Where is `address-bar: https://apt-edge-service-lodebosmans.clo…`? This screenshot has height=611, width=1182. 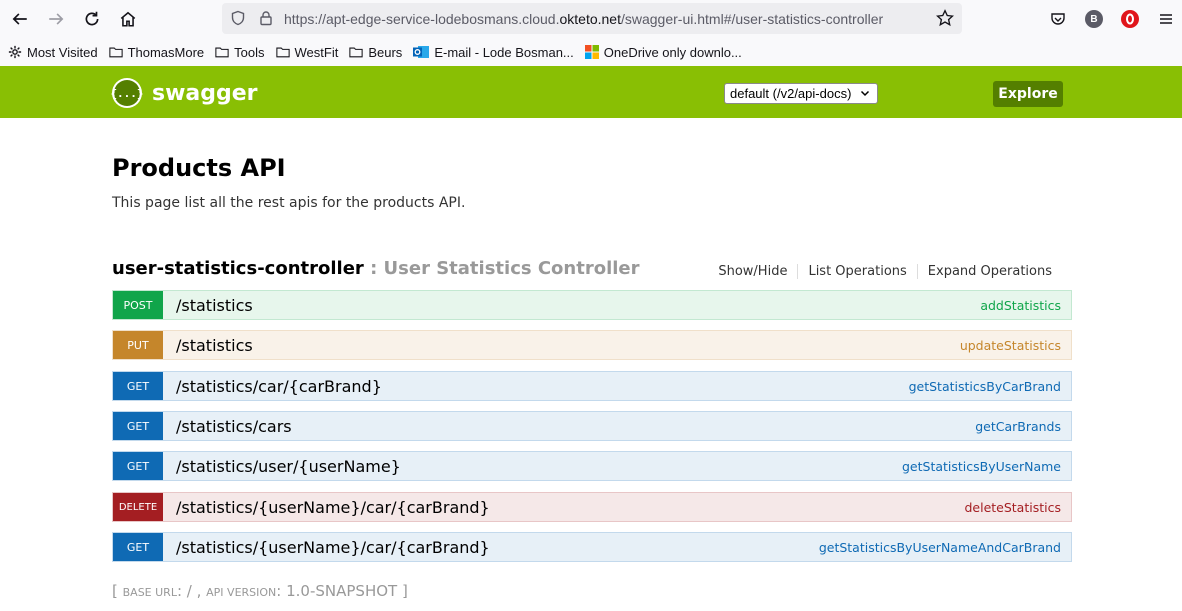
address-bar: https://apt-edge-service-lodebosmans.clo… is located at coordinates (592, 18).